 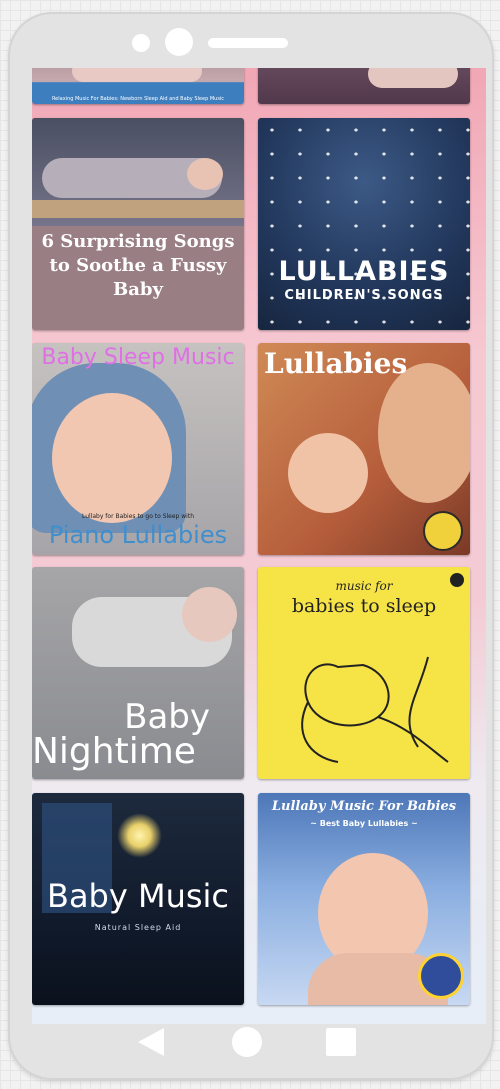 I want to click on album-tile: Lullabies, so click(x=364, y=449).